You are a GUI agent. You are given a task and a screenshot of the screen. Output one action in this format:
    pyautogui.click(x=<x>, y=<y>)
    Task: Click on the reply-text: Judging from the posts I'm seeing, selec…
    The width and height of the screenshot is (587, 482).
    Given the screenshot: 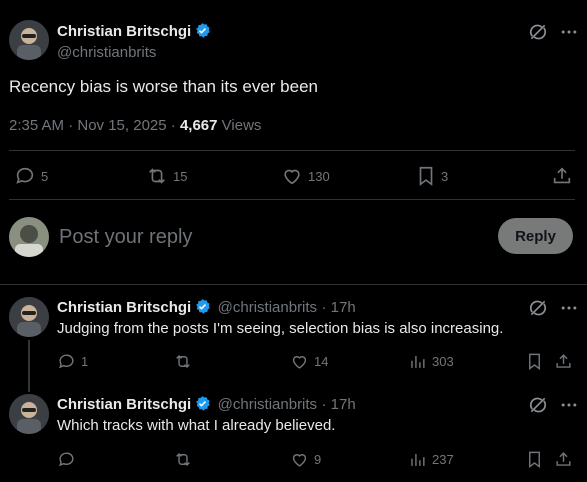 What is the action you would take?
    pyautogui.click(x=280, y=328)
    